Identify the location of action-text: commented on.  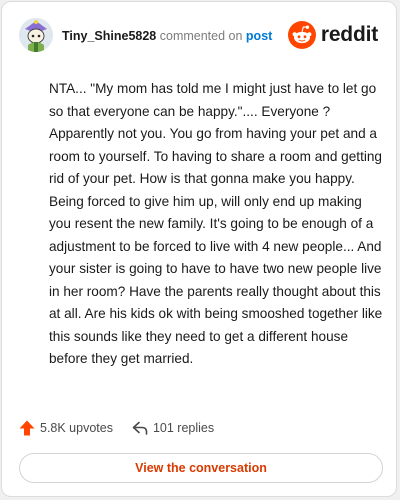
(201, 36).